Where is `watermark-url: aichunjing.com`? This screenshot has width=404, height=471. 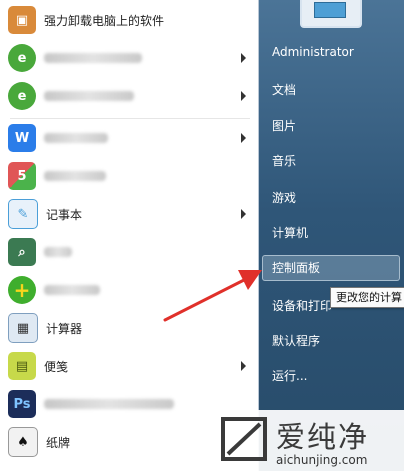 watermark-url: aichunjing.com is located at coordinates (322, 460).